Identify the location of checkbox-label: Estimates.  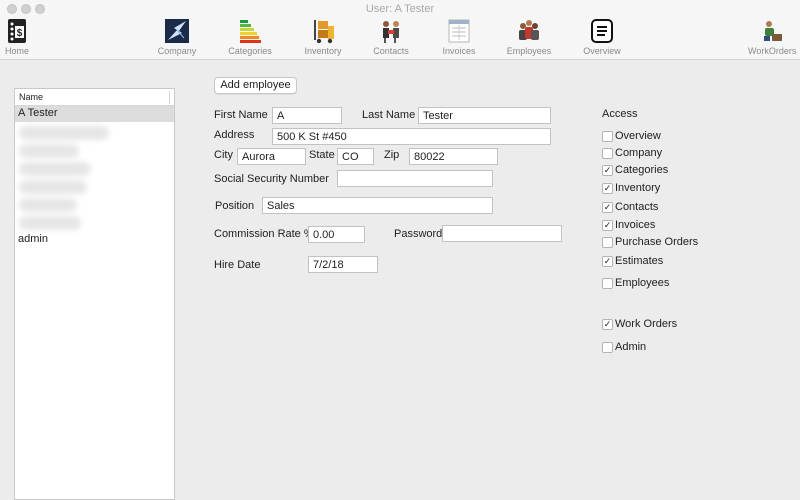
(639, 261).